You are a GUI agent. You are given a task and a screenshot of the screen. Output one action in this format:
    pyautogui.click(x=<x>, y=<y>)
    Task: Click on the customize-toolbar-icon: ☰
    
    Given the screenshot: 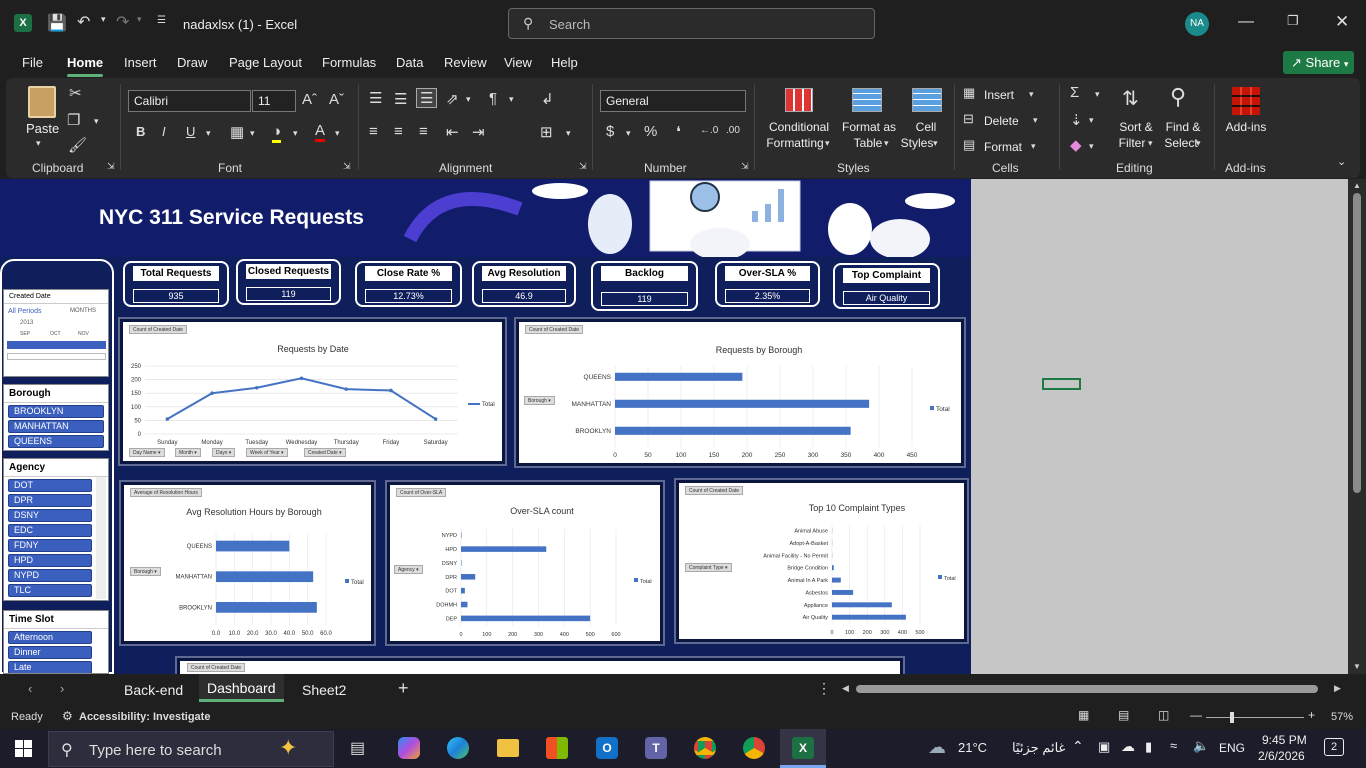 What is the action you would take?
    pyautogui.click(x=161, y=20)
    